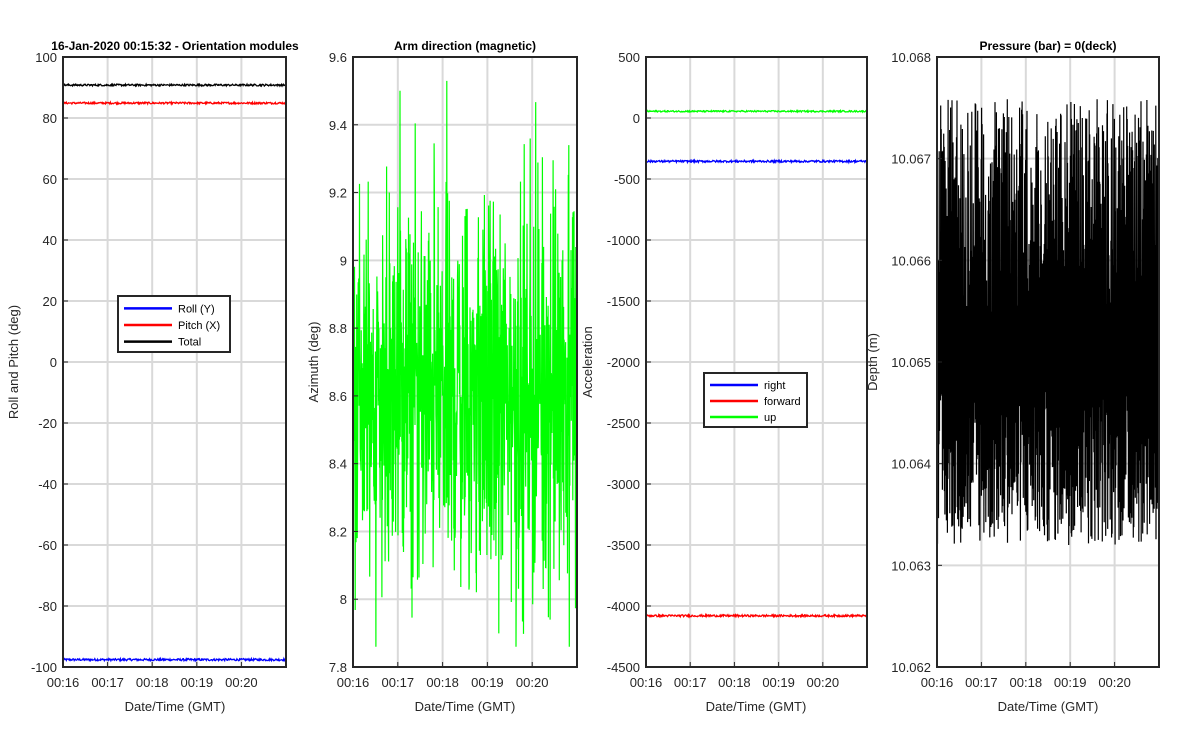 This screenshot has width=1200, height=750. Describe the element at coordinates (50, 179) in the screenshot. I see `y-tick-label: 60` at that location.